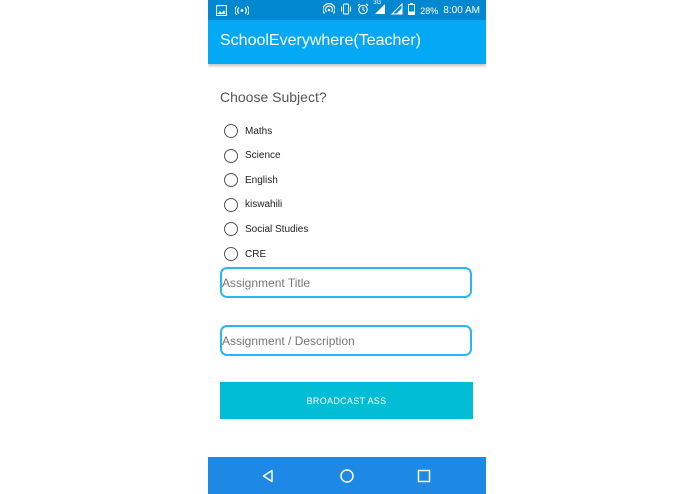 The height and width of the screenshot is (494, 695). I want to click on subject-label: Social Studies, so click(277, 229).